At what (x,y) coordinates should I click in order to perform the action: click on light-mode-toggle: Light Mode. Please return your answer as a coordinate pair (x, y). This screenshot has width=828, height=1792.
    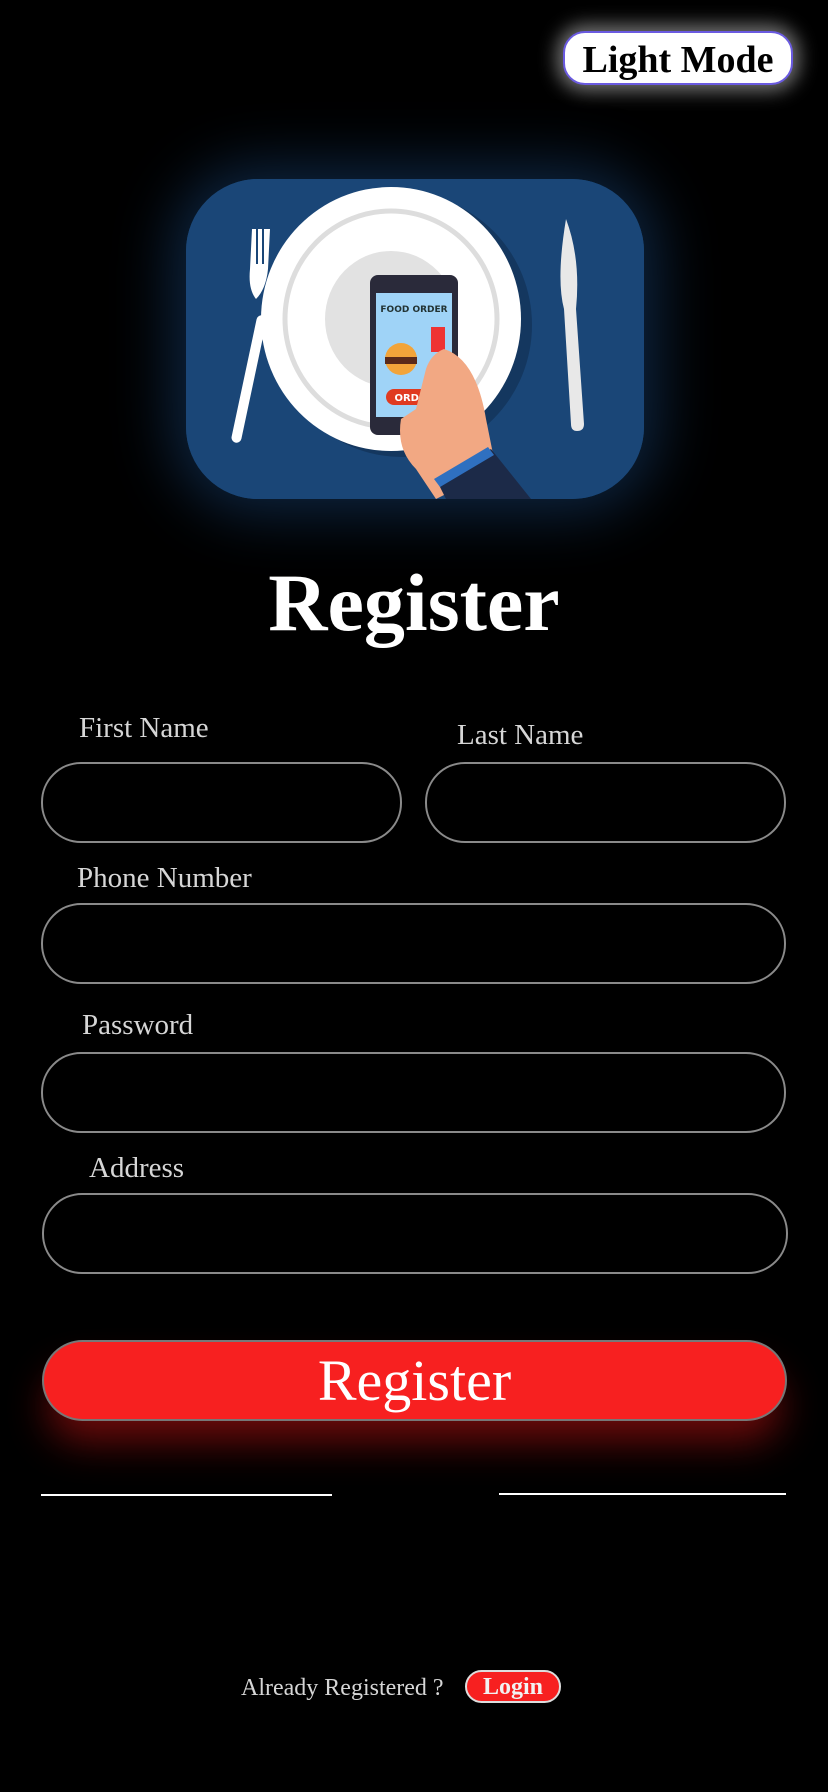
    Looking at the image, I should click on (678, 58).